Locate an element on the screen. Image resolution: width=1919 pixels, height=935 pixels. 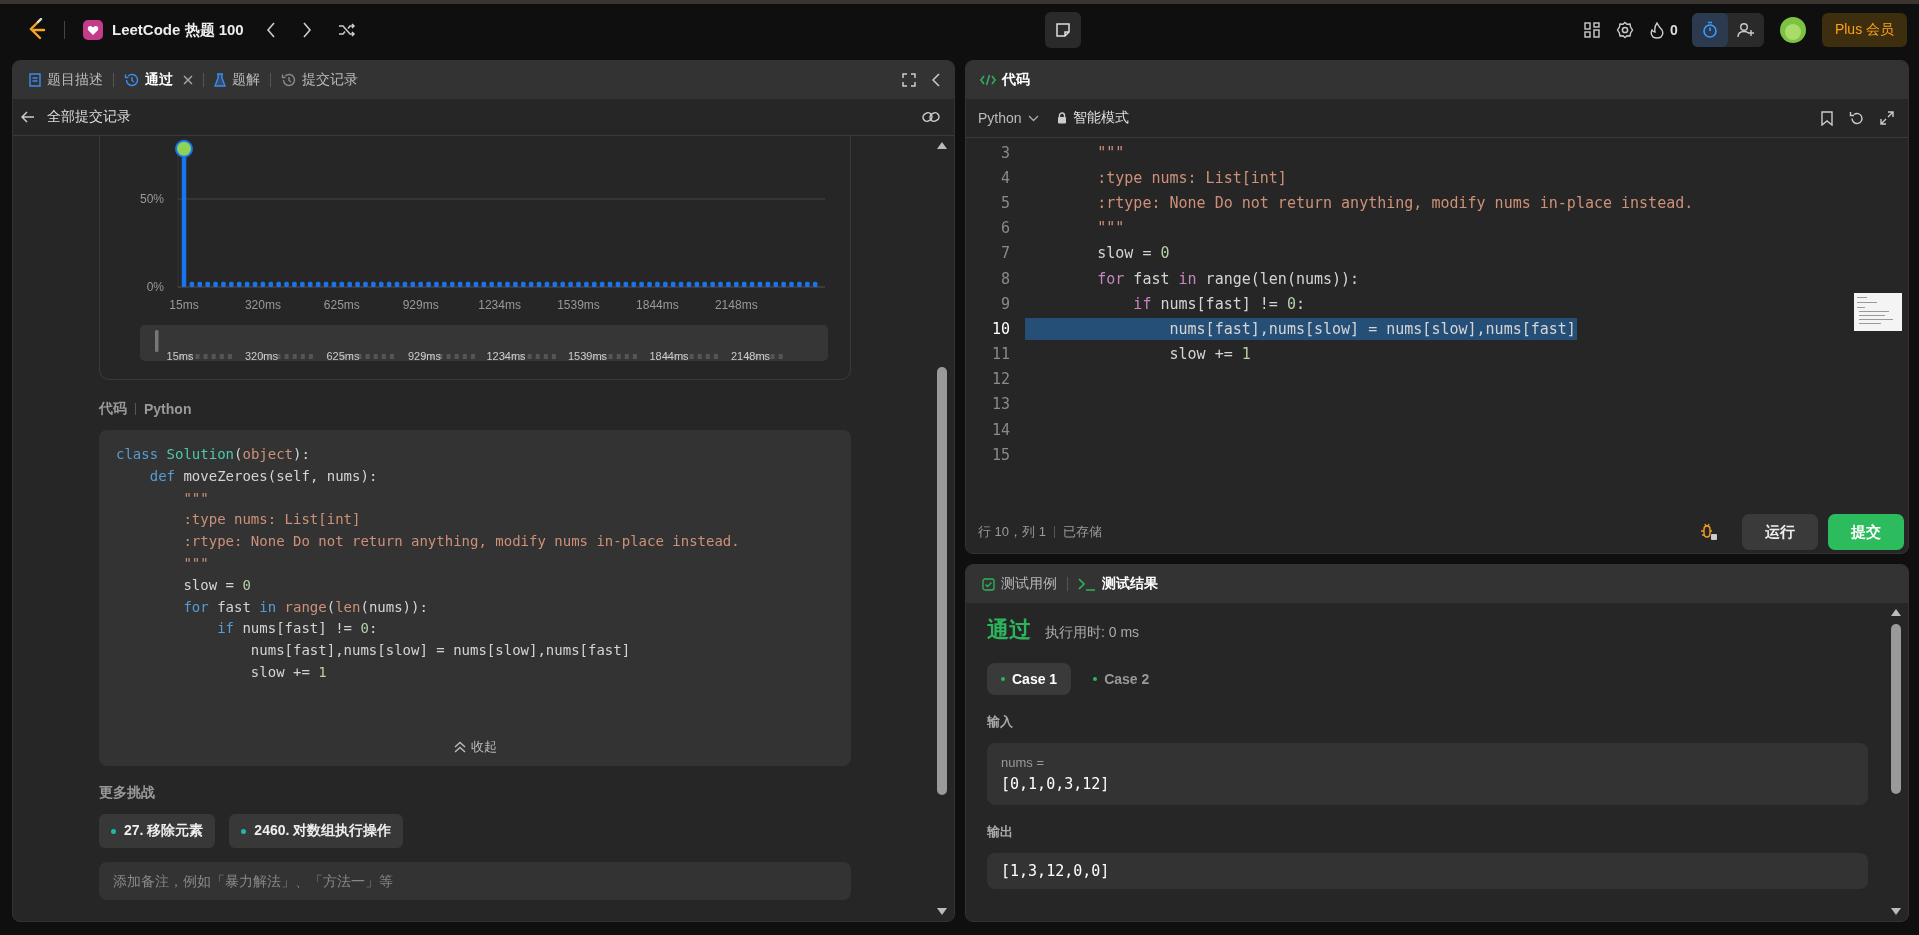
range-label: 2148ms is located at coordinates (750, 356).